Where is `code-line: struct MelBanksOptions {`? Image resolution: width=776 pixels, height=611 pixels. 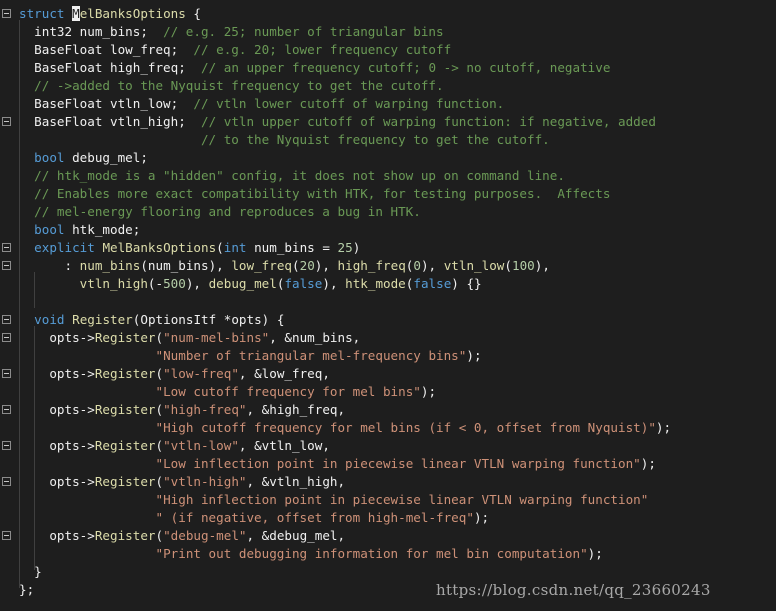
code-line: struct MelBanksOptions { is located at coordinates (388, 14).